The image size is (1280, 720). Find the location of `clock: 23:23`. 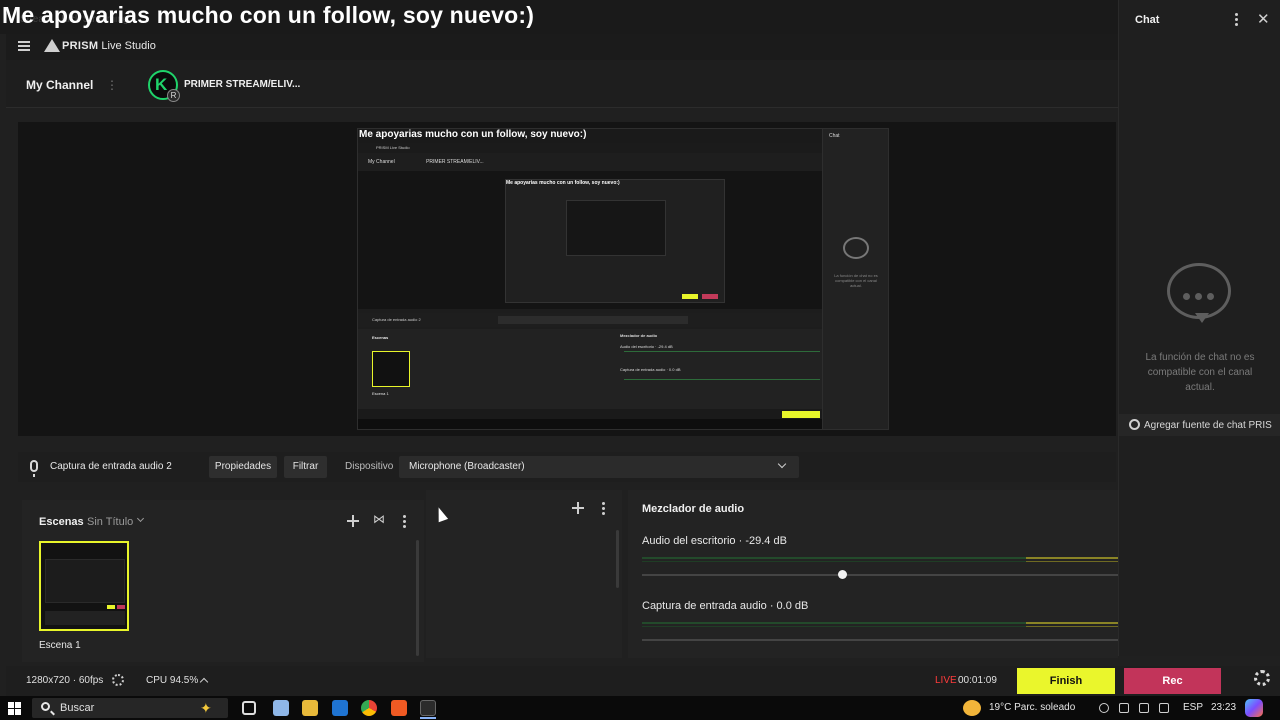

clock: 23:23 is located at coordinates (1223, 707).